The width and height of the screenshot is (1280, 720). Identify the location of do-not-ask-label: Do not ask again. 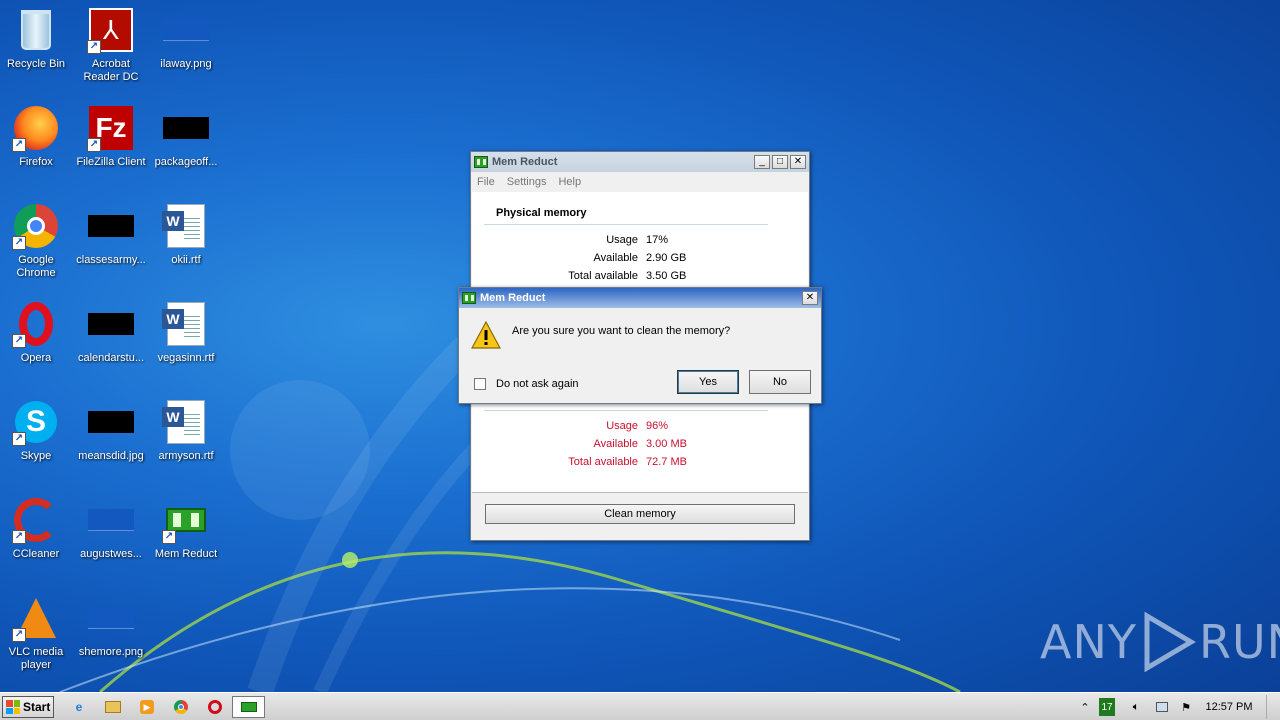
(537, 384).